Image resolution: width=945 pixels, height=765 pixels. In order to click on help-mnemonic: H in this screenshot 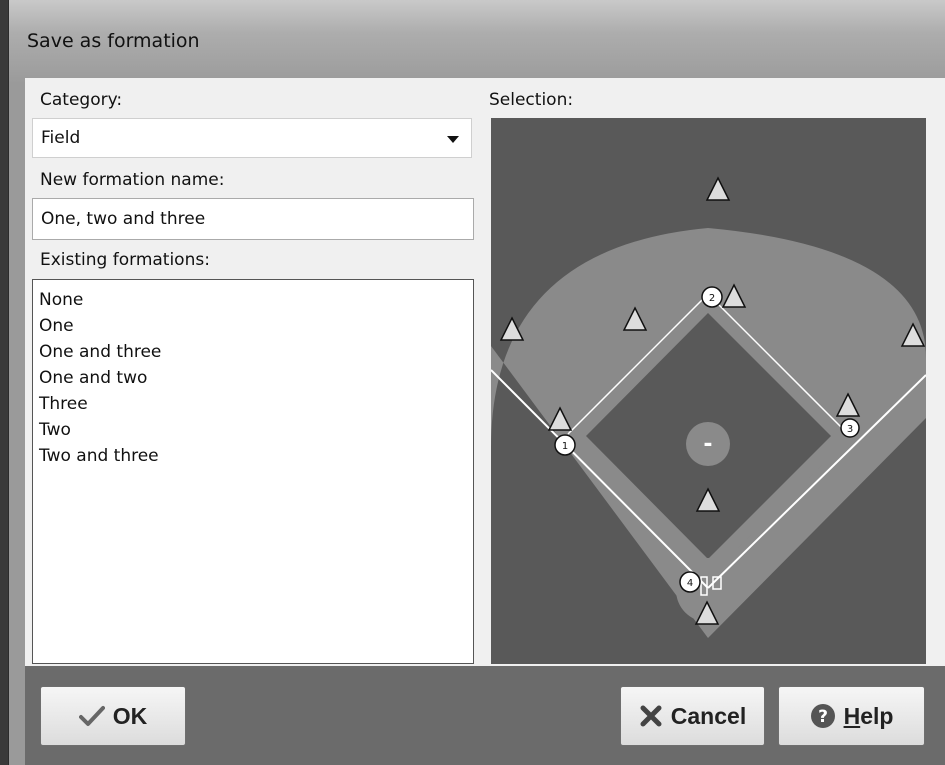, I will do `click(852, 715)`.